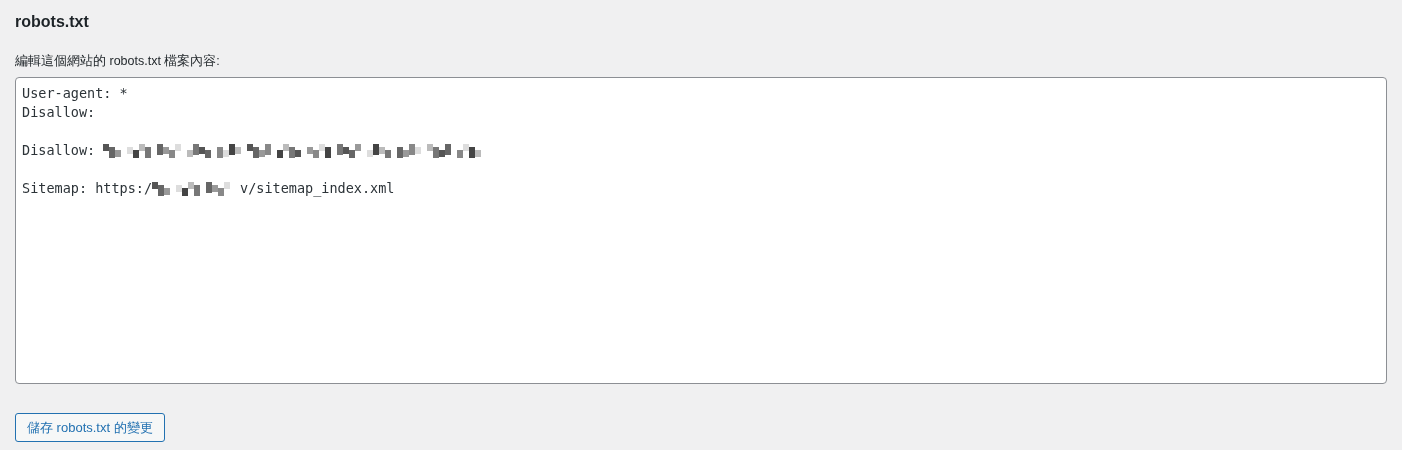 The height and width of the screenshot is (450, 1402). What do you see at coordinates (87, 188) in the screenshot?
I see `code-text: Sitemap: https:/` at bounding box center [87, 188].